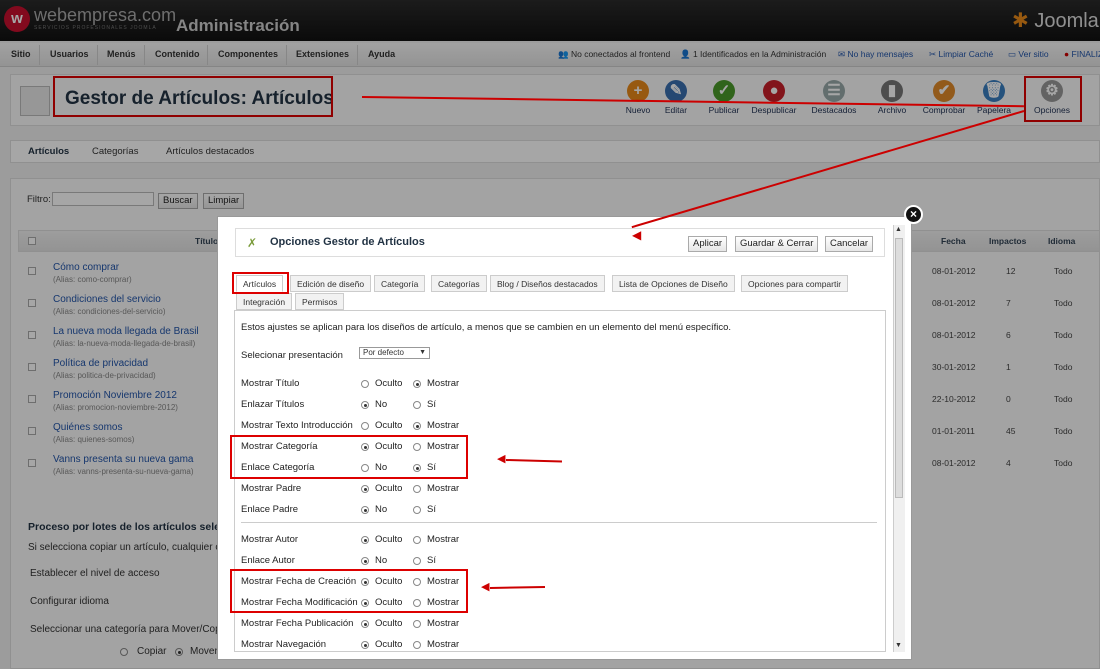 The height and width of the screenshot is (669, 1100). What do you see at coordinates (849, 244) in the screenshot?
I see `cancel-button: Cancelar` at bounding box center [849, 244].